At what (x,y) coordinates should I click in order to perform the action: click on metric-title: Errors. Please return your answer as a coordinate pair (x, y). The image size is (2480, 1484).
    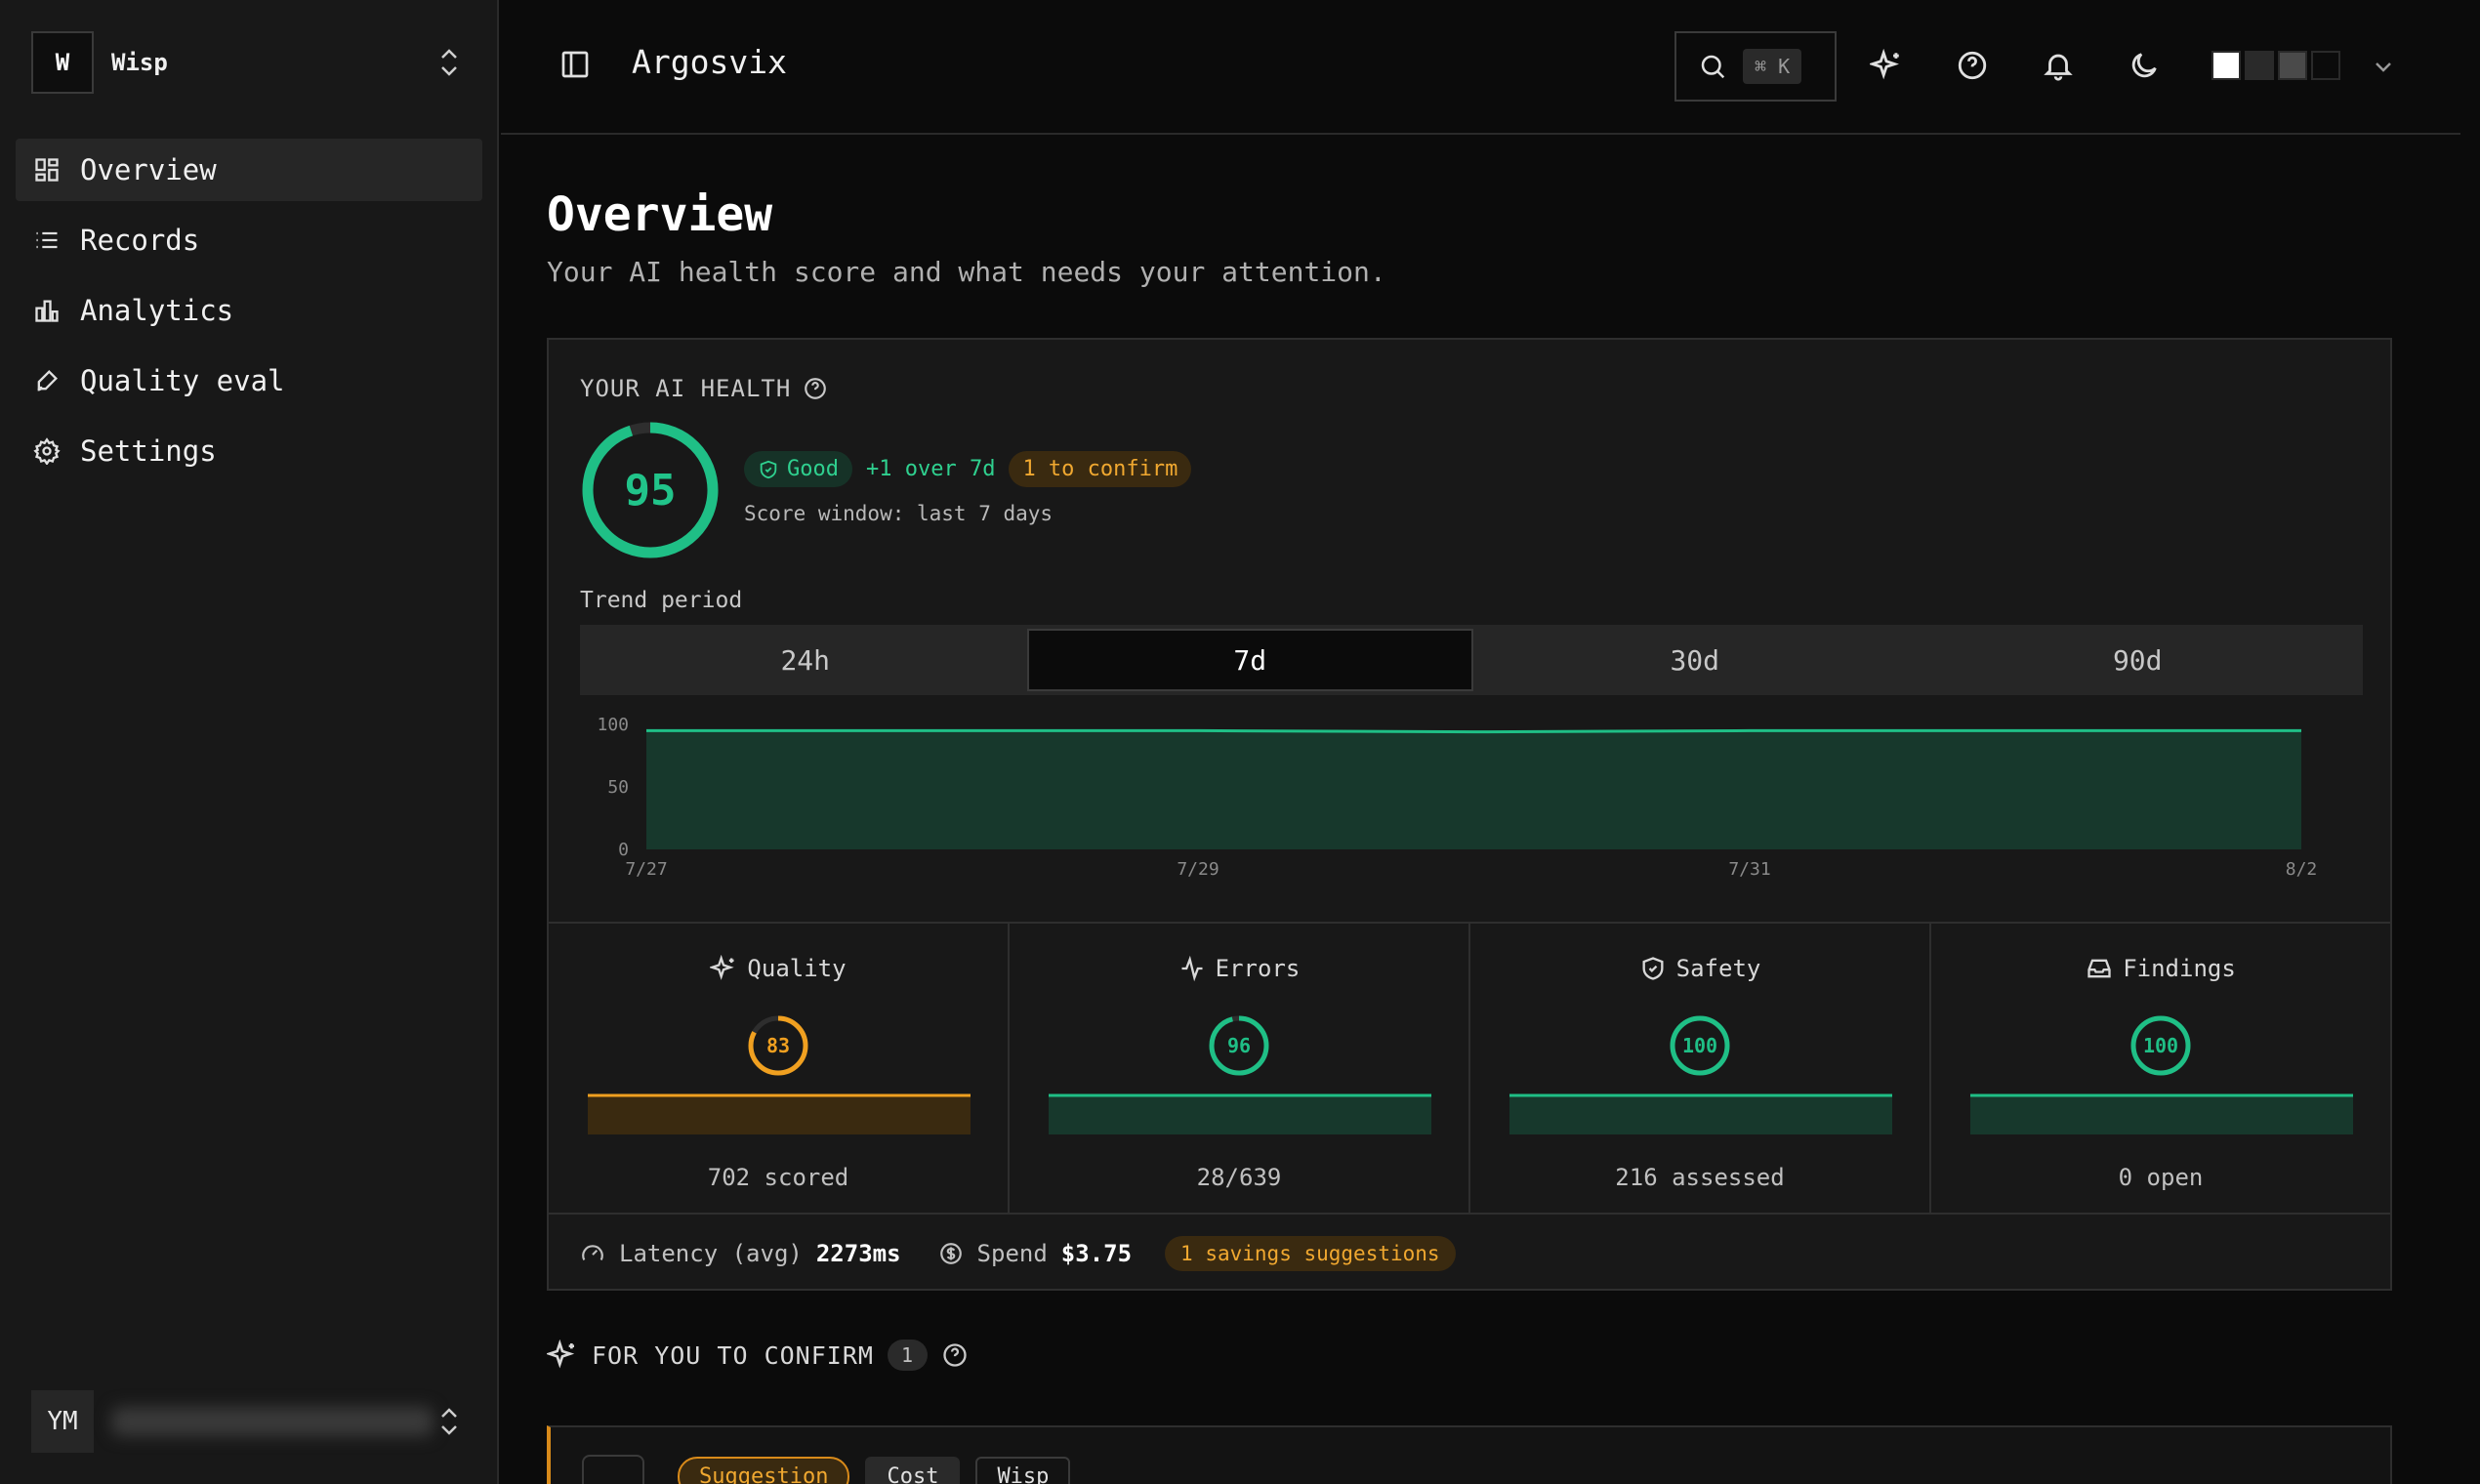
    Looking at the image, I should click on (1239, 969).